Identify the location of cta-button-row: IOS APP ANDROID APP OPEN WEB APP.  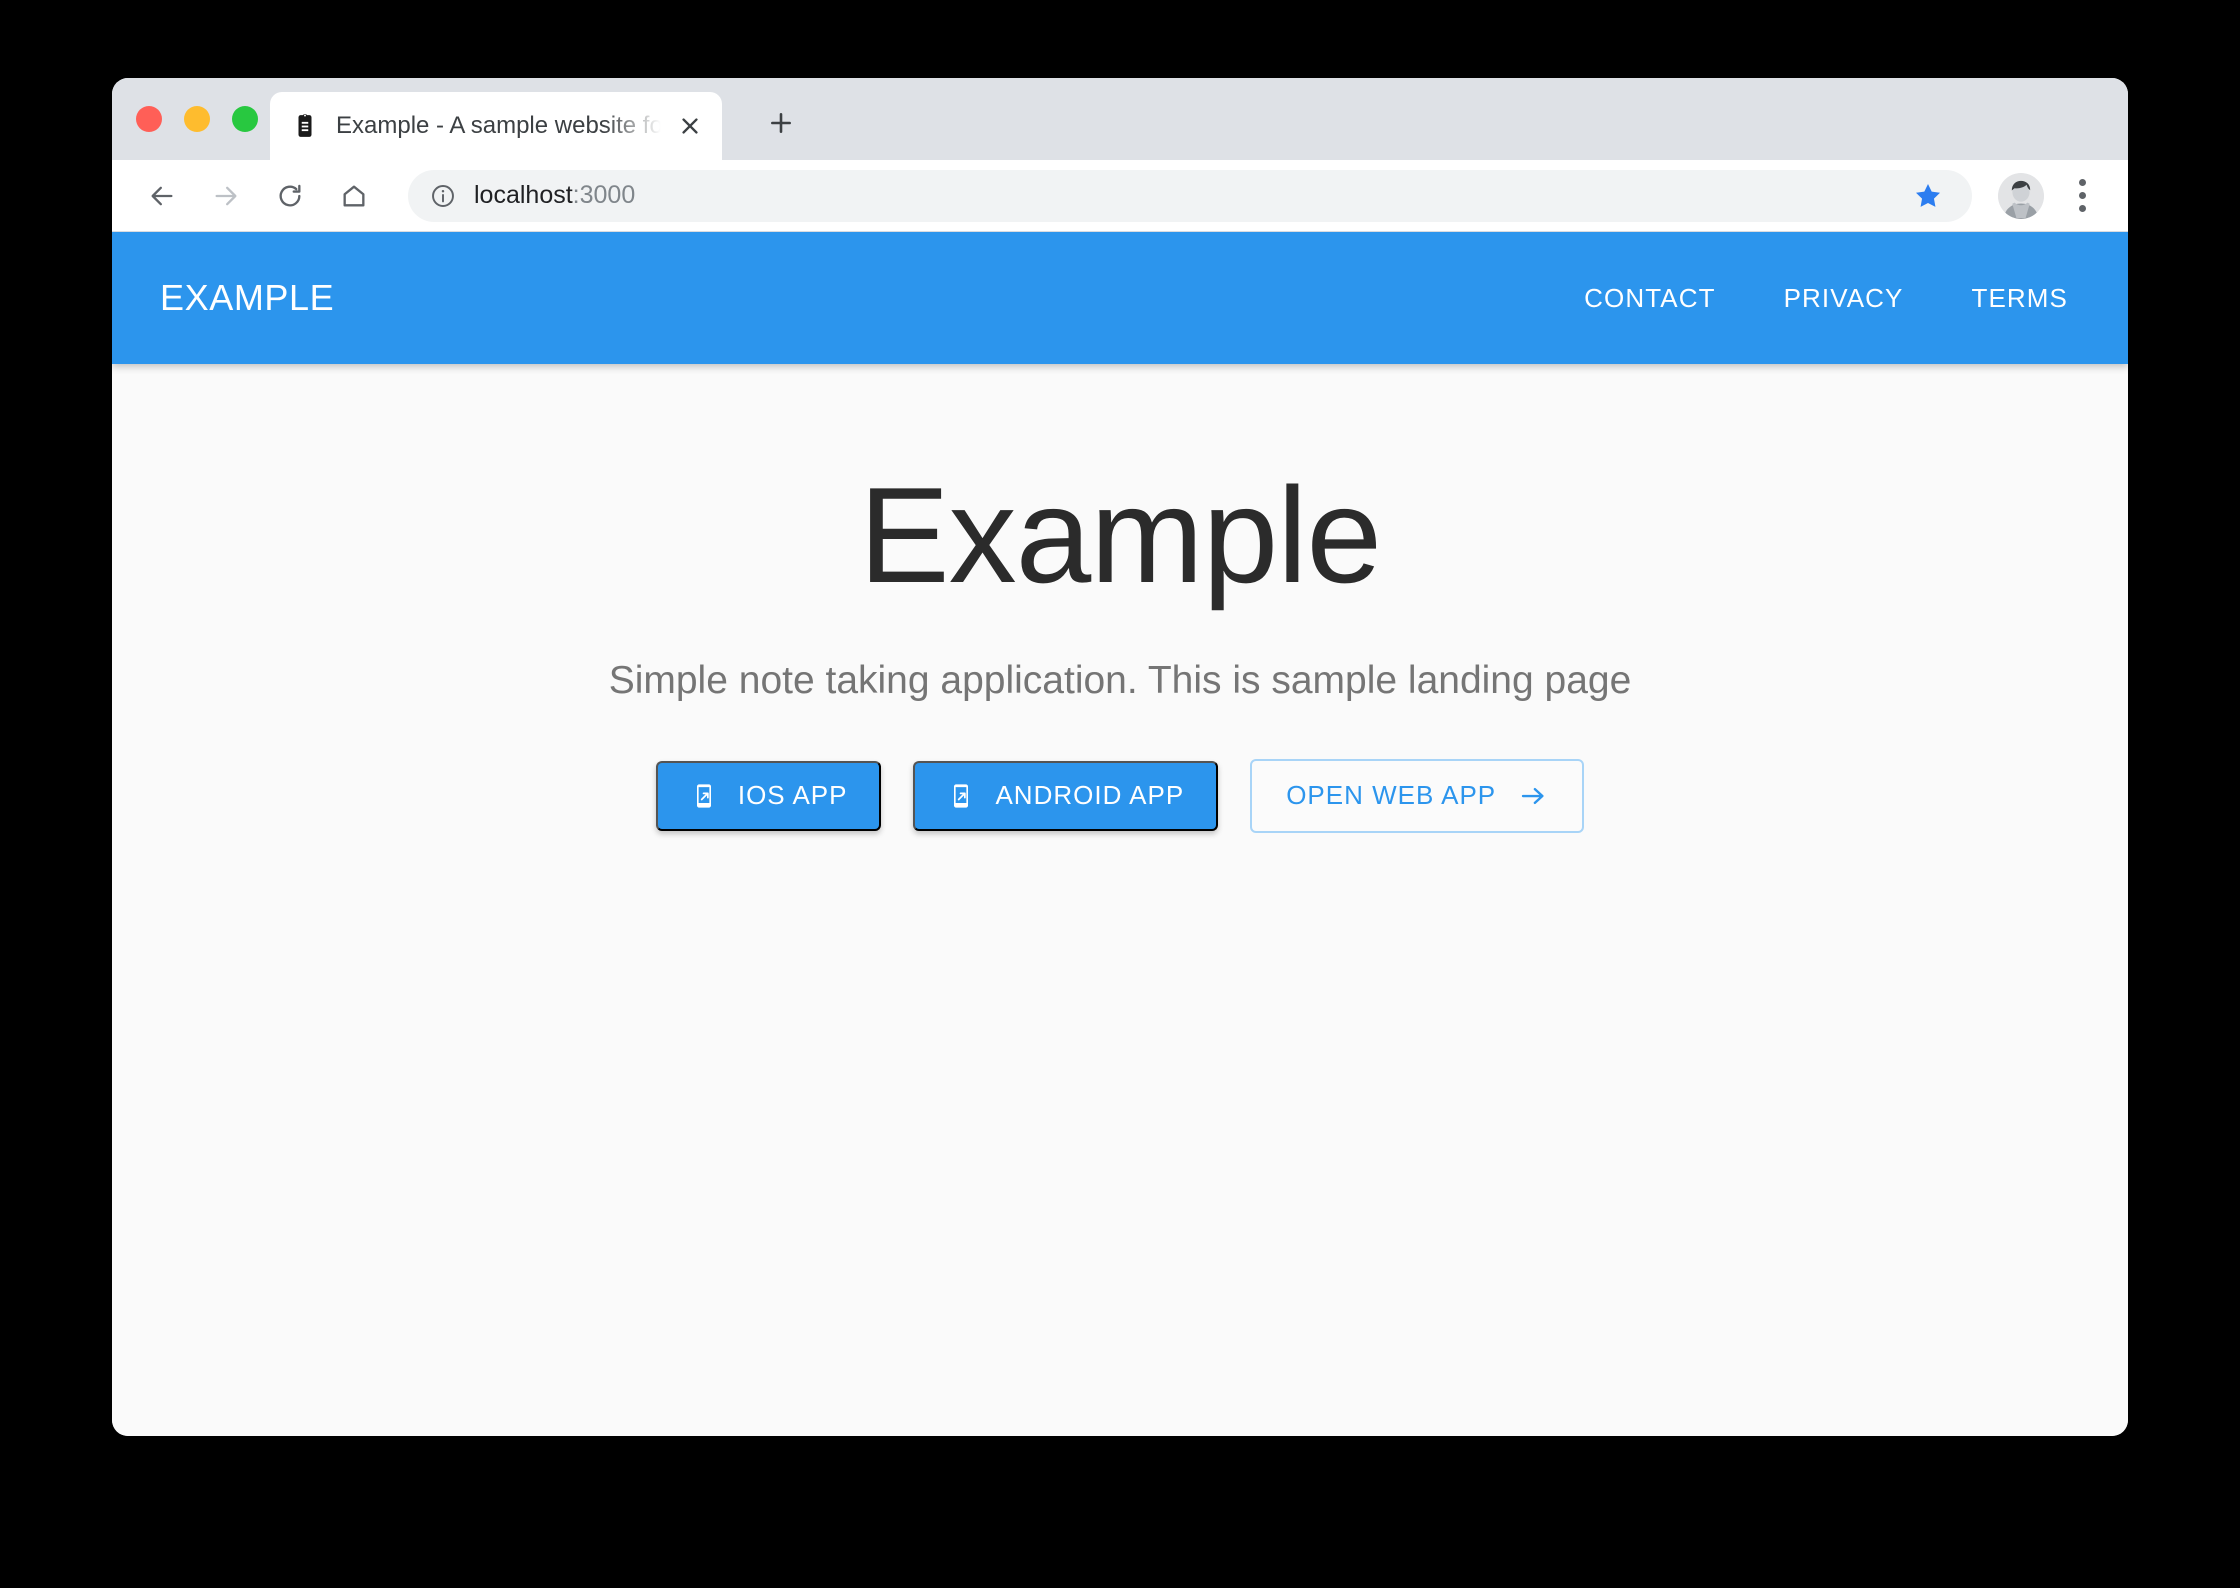
(1120, 795).